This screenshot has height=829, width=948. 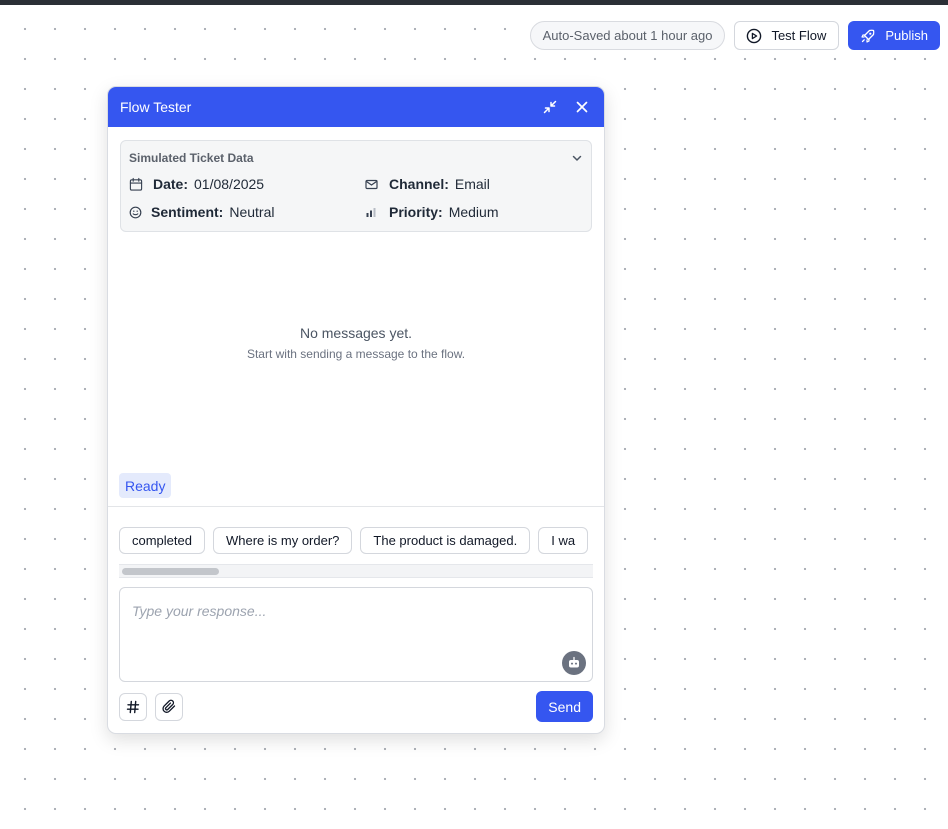 I want to click on smile-icon, so click(x=136, y=212).